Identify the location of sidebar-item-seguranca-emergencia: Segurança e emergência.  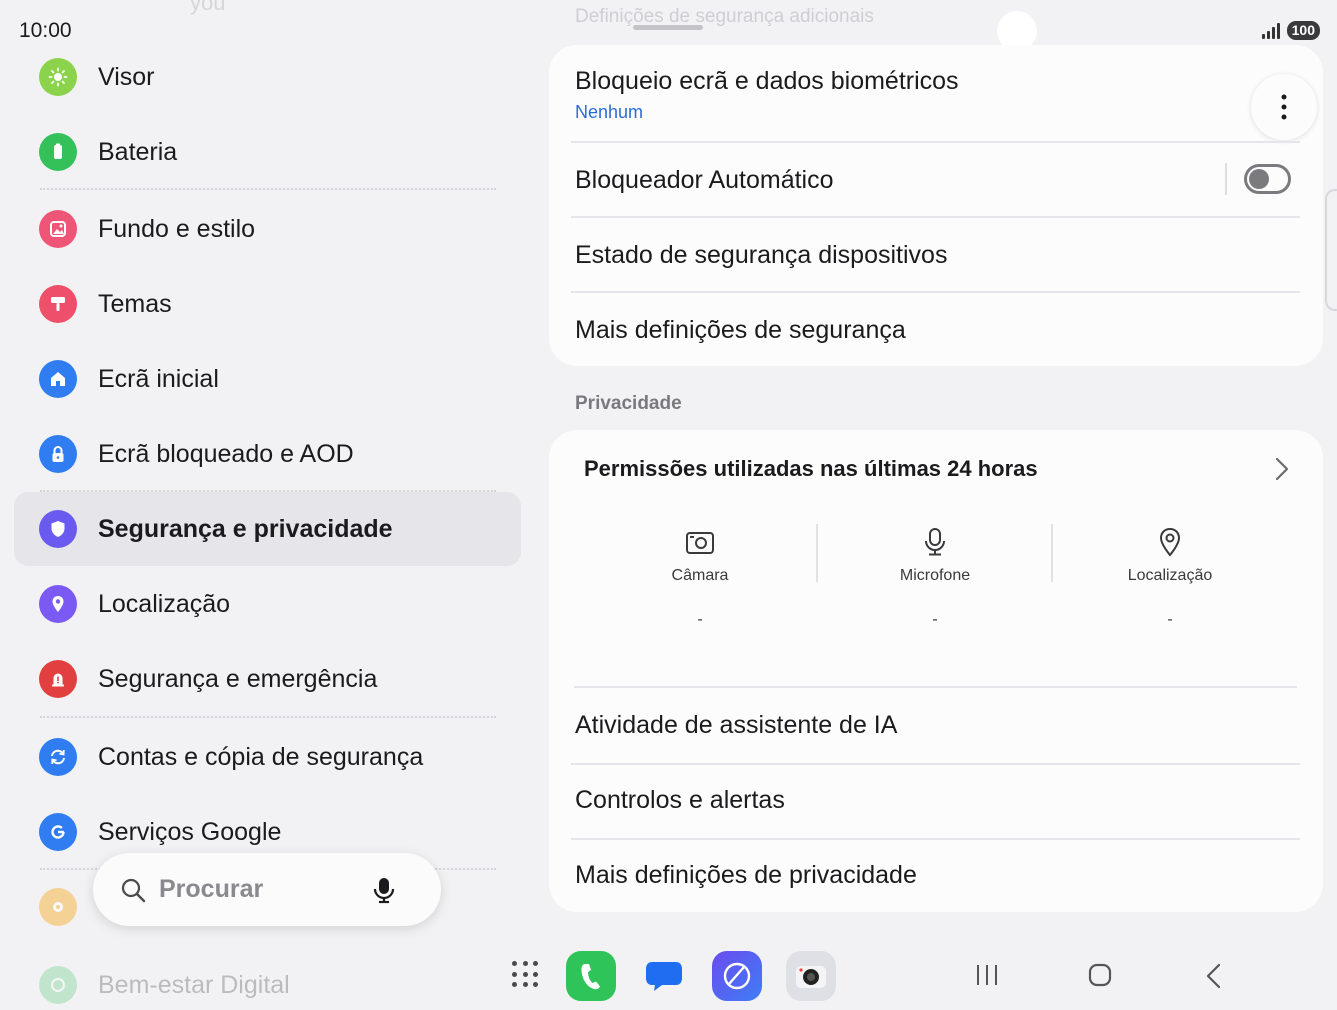
(267, 679).